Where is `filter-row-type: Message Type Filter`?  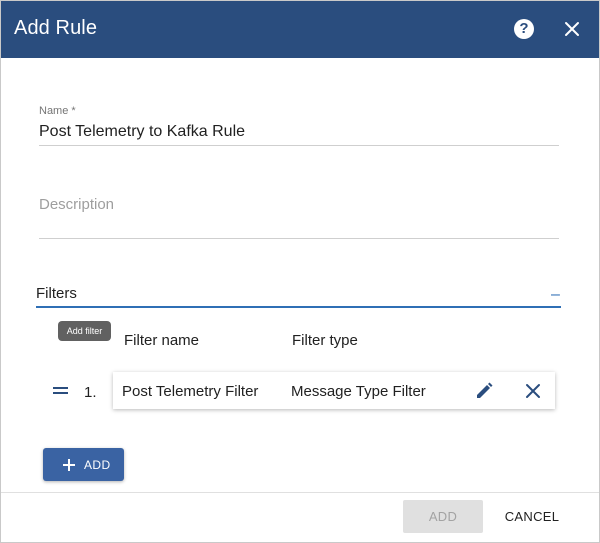 filter-row-type: Message Type Filter is located at coordinates (358, 391).